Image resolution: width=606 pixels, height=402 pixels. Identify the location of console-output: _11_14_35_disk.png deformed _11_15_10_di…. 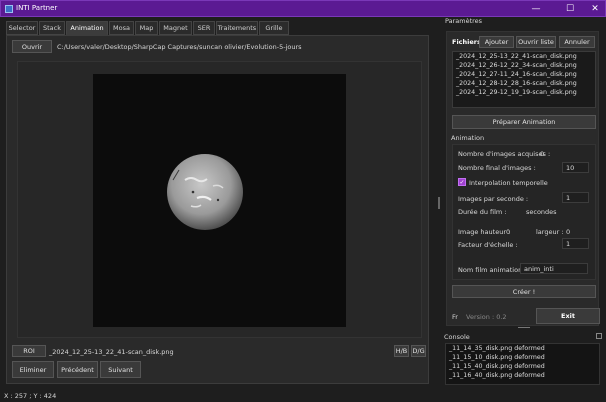
(522, 364).